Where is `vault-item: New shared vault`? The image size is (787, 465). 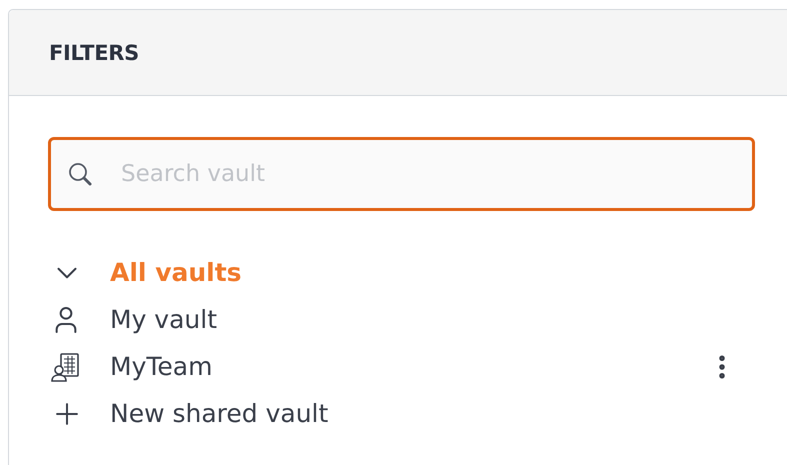
vault-item: New shared vault is located at coordinates (219, 413).